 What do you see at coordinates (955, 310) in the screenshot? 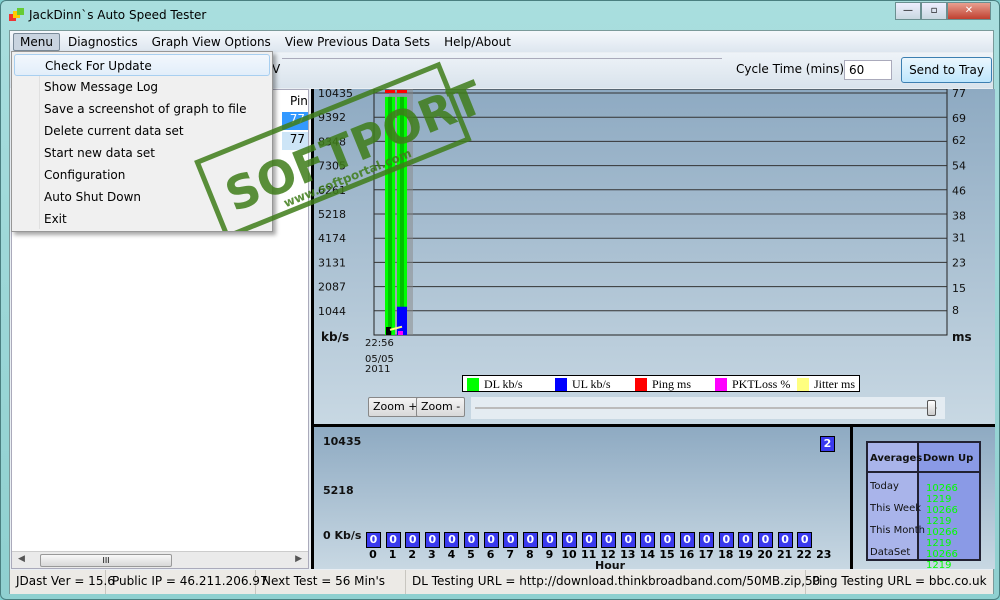
I see `right-tick-label: 8` at bounding box center [955, 310].